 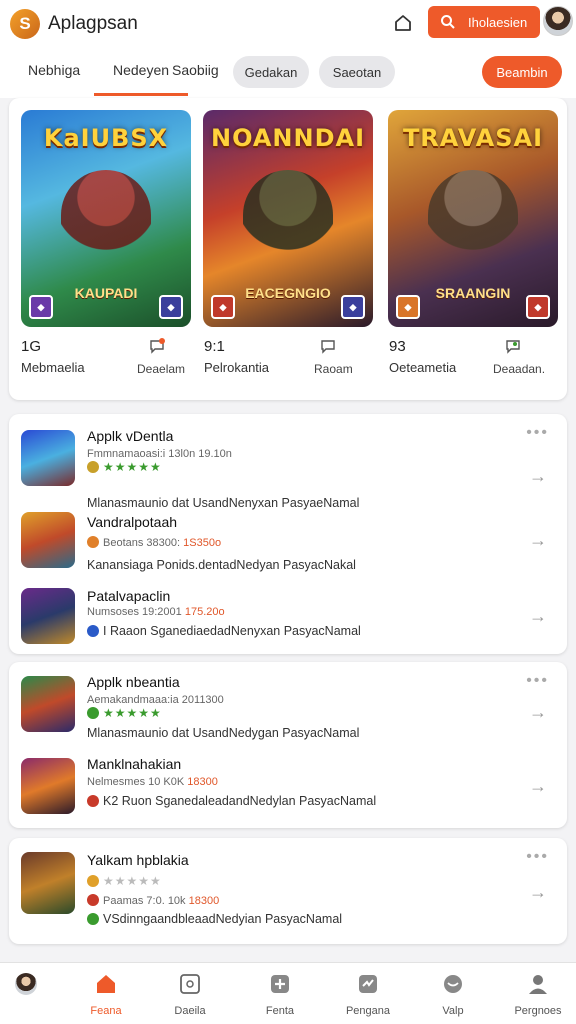 I want to click on meta-action: Deaelam, so click(x=161, y=369).